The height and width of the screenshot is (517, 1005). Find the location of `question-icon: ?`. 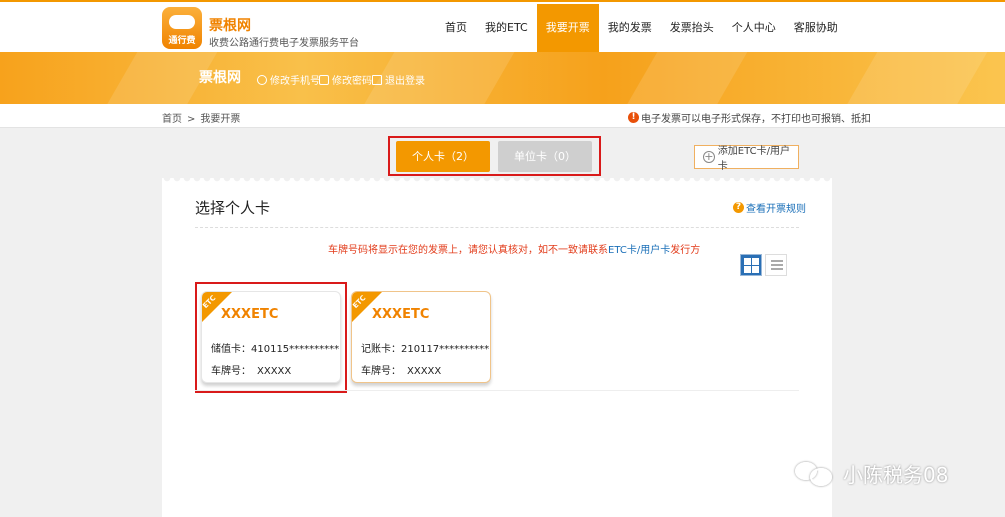

question-icon: ? is located at coordinates (738, 207).